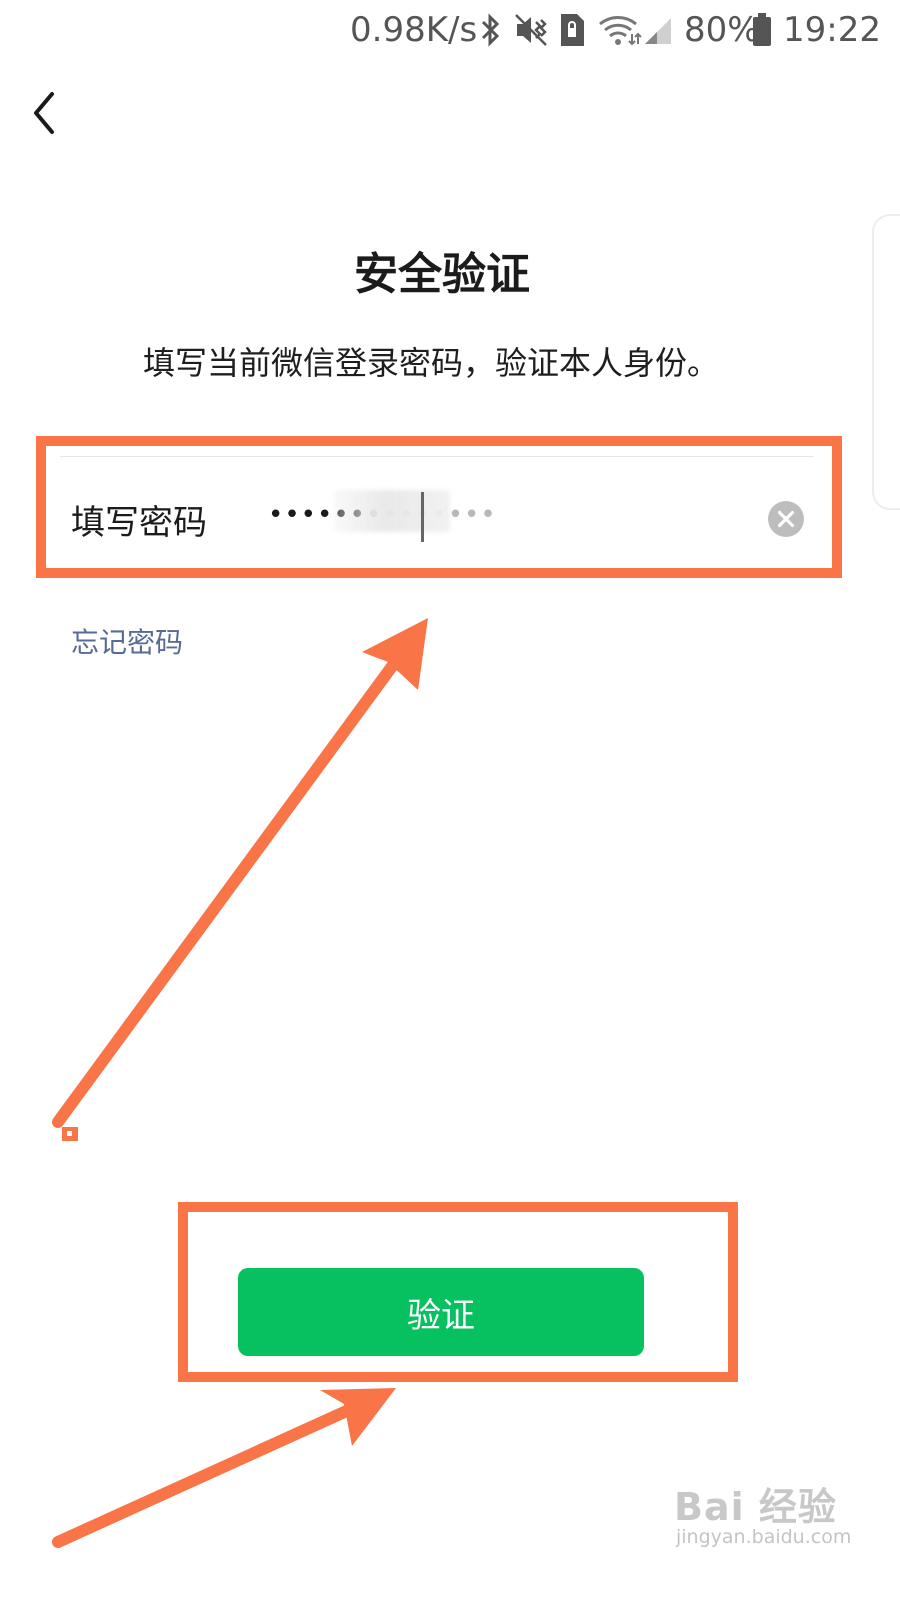 Image resolution: width=900 pixels, height=1600 pixels. Describe the element at coordinates (755, 1507) in the screenshot. I see `watermark-logo: Bai 经验` at that location.